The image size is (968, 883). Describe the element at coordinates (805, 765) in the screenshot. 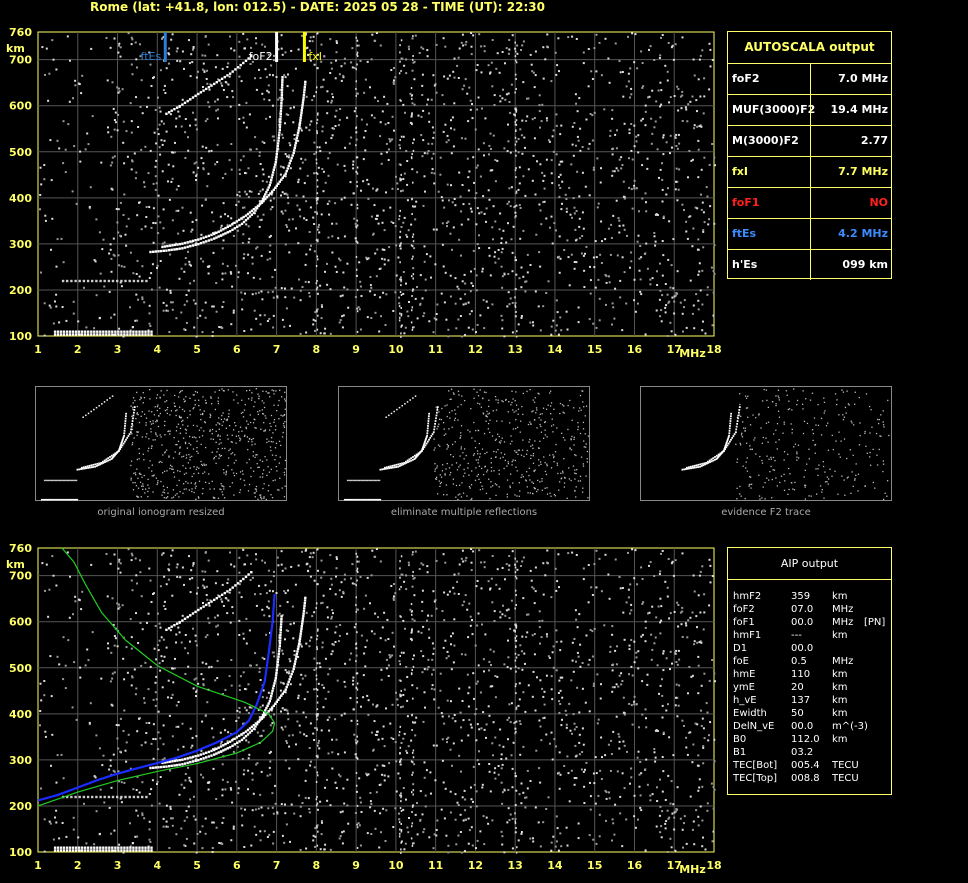

I see `aip-value: 005.4` at that location.